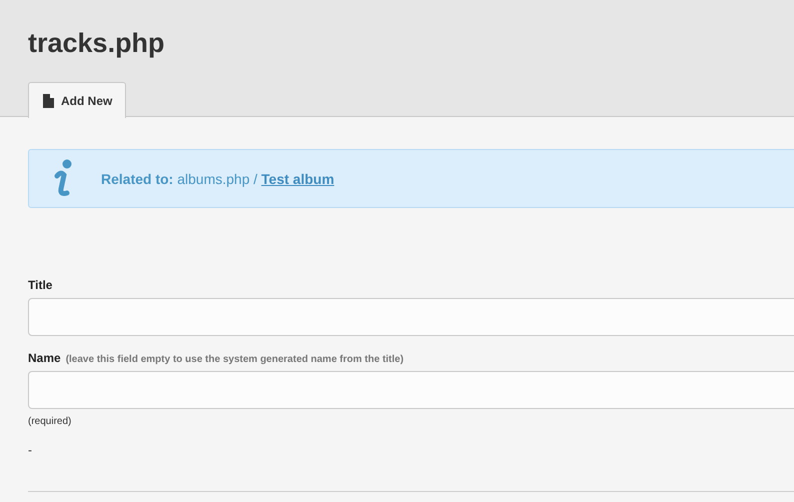 The width and height of the screenshot is (794, 502). What do you see at coordinates (77, 100) in the screenshot?
I see `add-new-tab: Add New` at bounding box center [77, 100].